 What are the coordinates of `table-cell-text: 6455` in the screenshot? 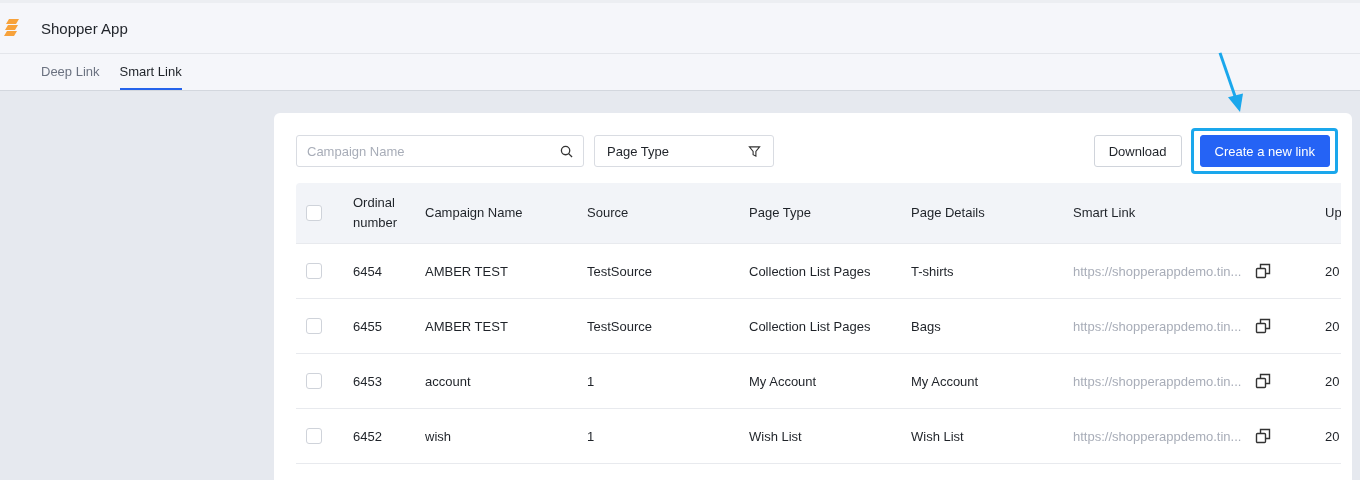 It's located at (368, 326).